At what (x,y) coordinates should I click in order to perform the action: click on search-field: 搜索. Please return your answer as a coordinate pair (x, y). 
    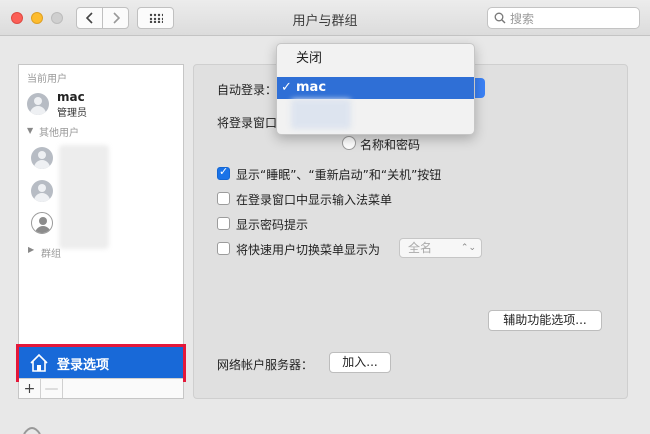
    Looking at the image, I should click on (563, 18).